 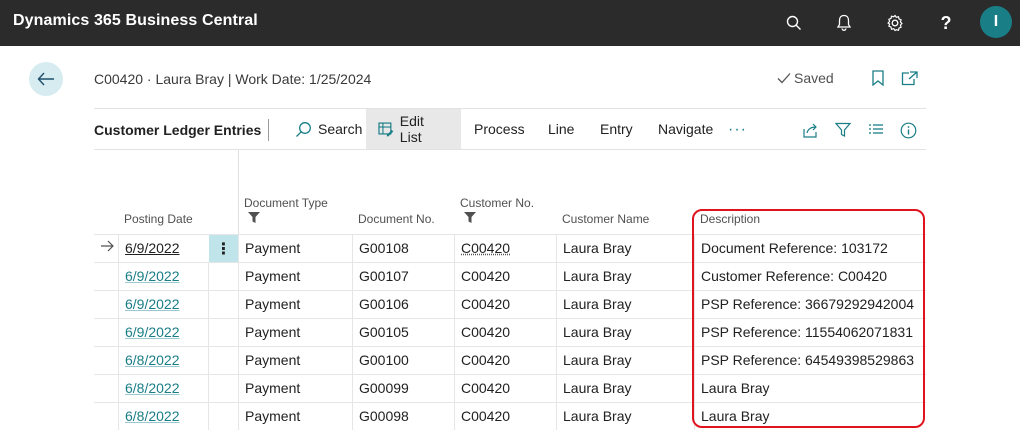 What do you see at coordinates (286, 203) in the screenshot?
I see `column-header-document-type: Document Type` at bounding box center [286, 203].